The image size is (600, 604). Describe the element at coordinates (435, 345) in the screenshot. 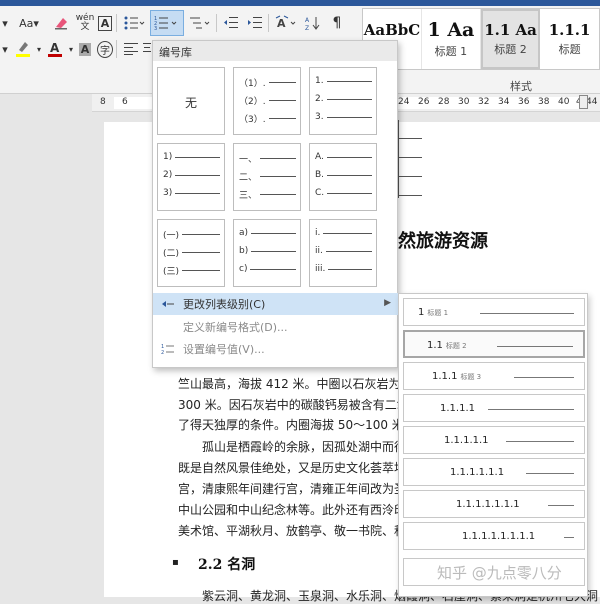

I see `level-number: 1.1` at that location.